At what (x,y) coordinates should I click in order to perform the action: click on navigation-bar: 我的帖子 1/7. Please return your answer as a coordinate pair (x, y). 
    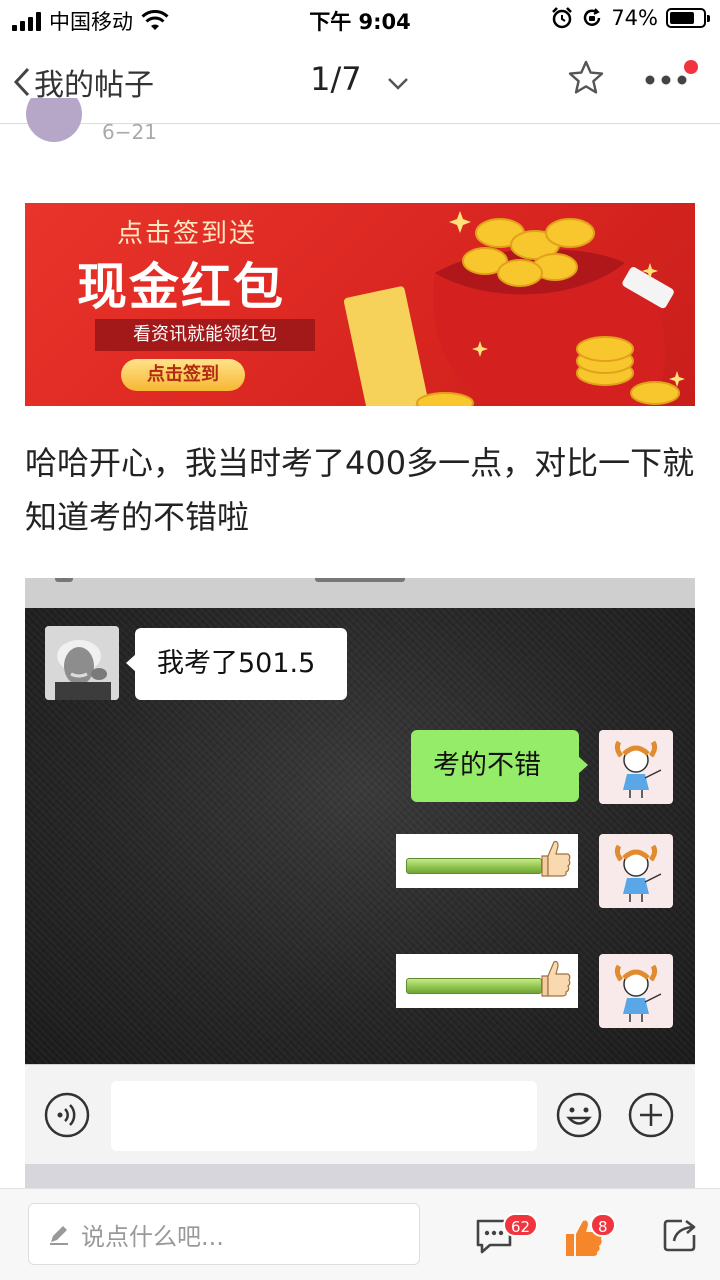
    Looking at the image, I should click on (360, 82).